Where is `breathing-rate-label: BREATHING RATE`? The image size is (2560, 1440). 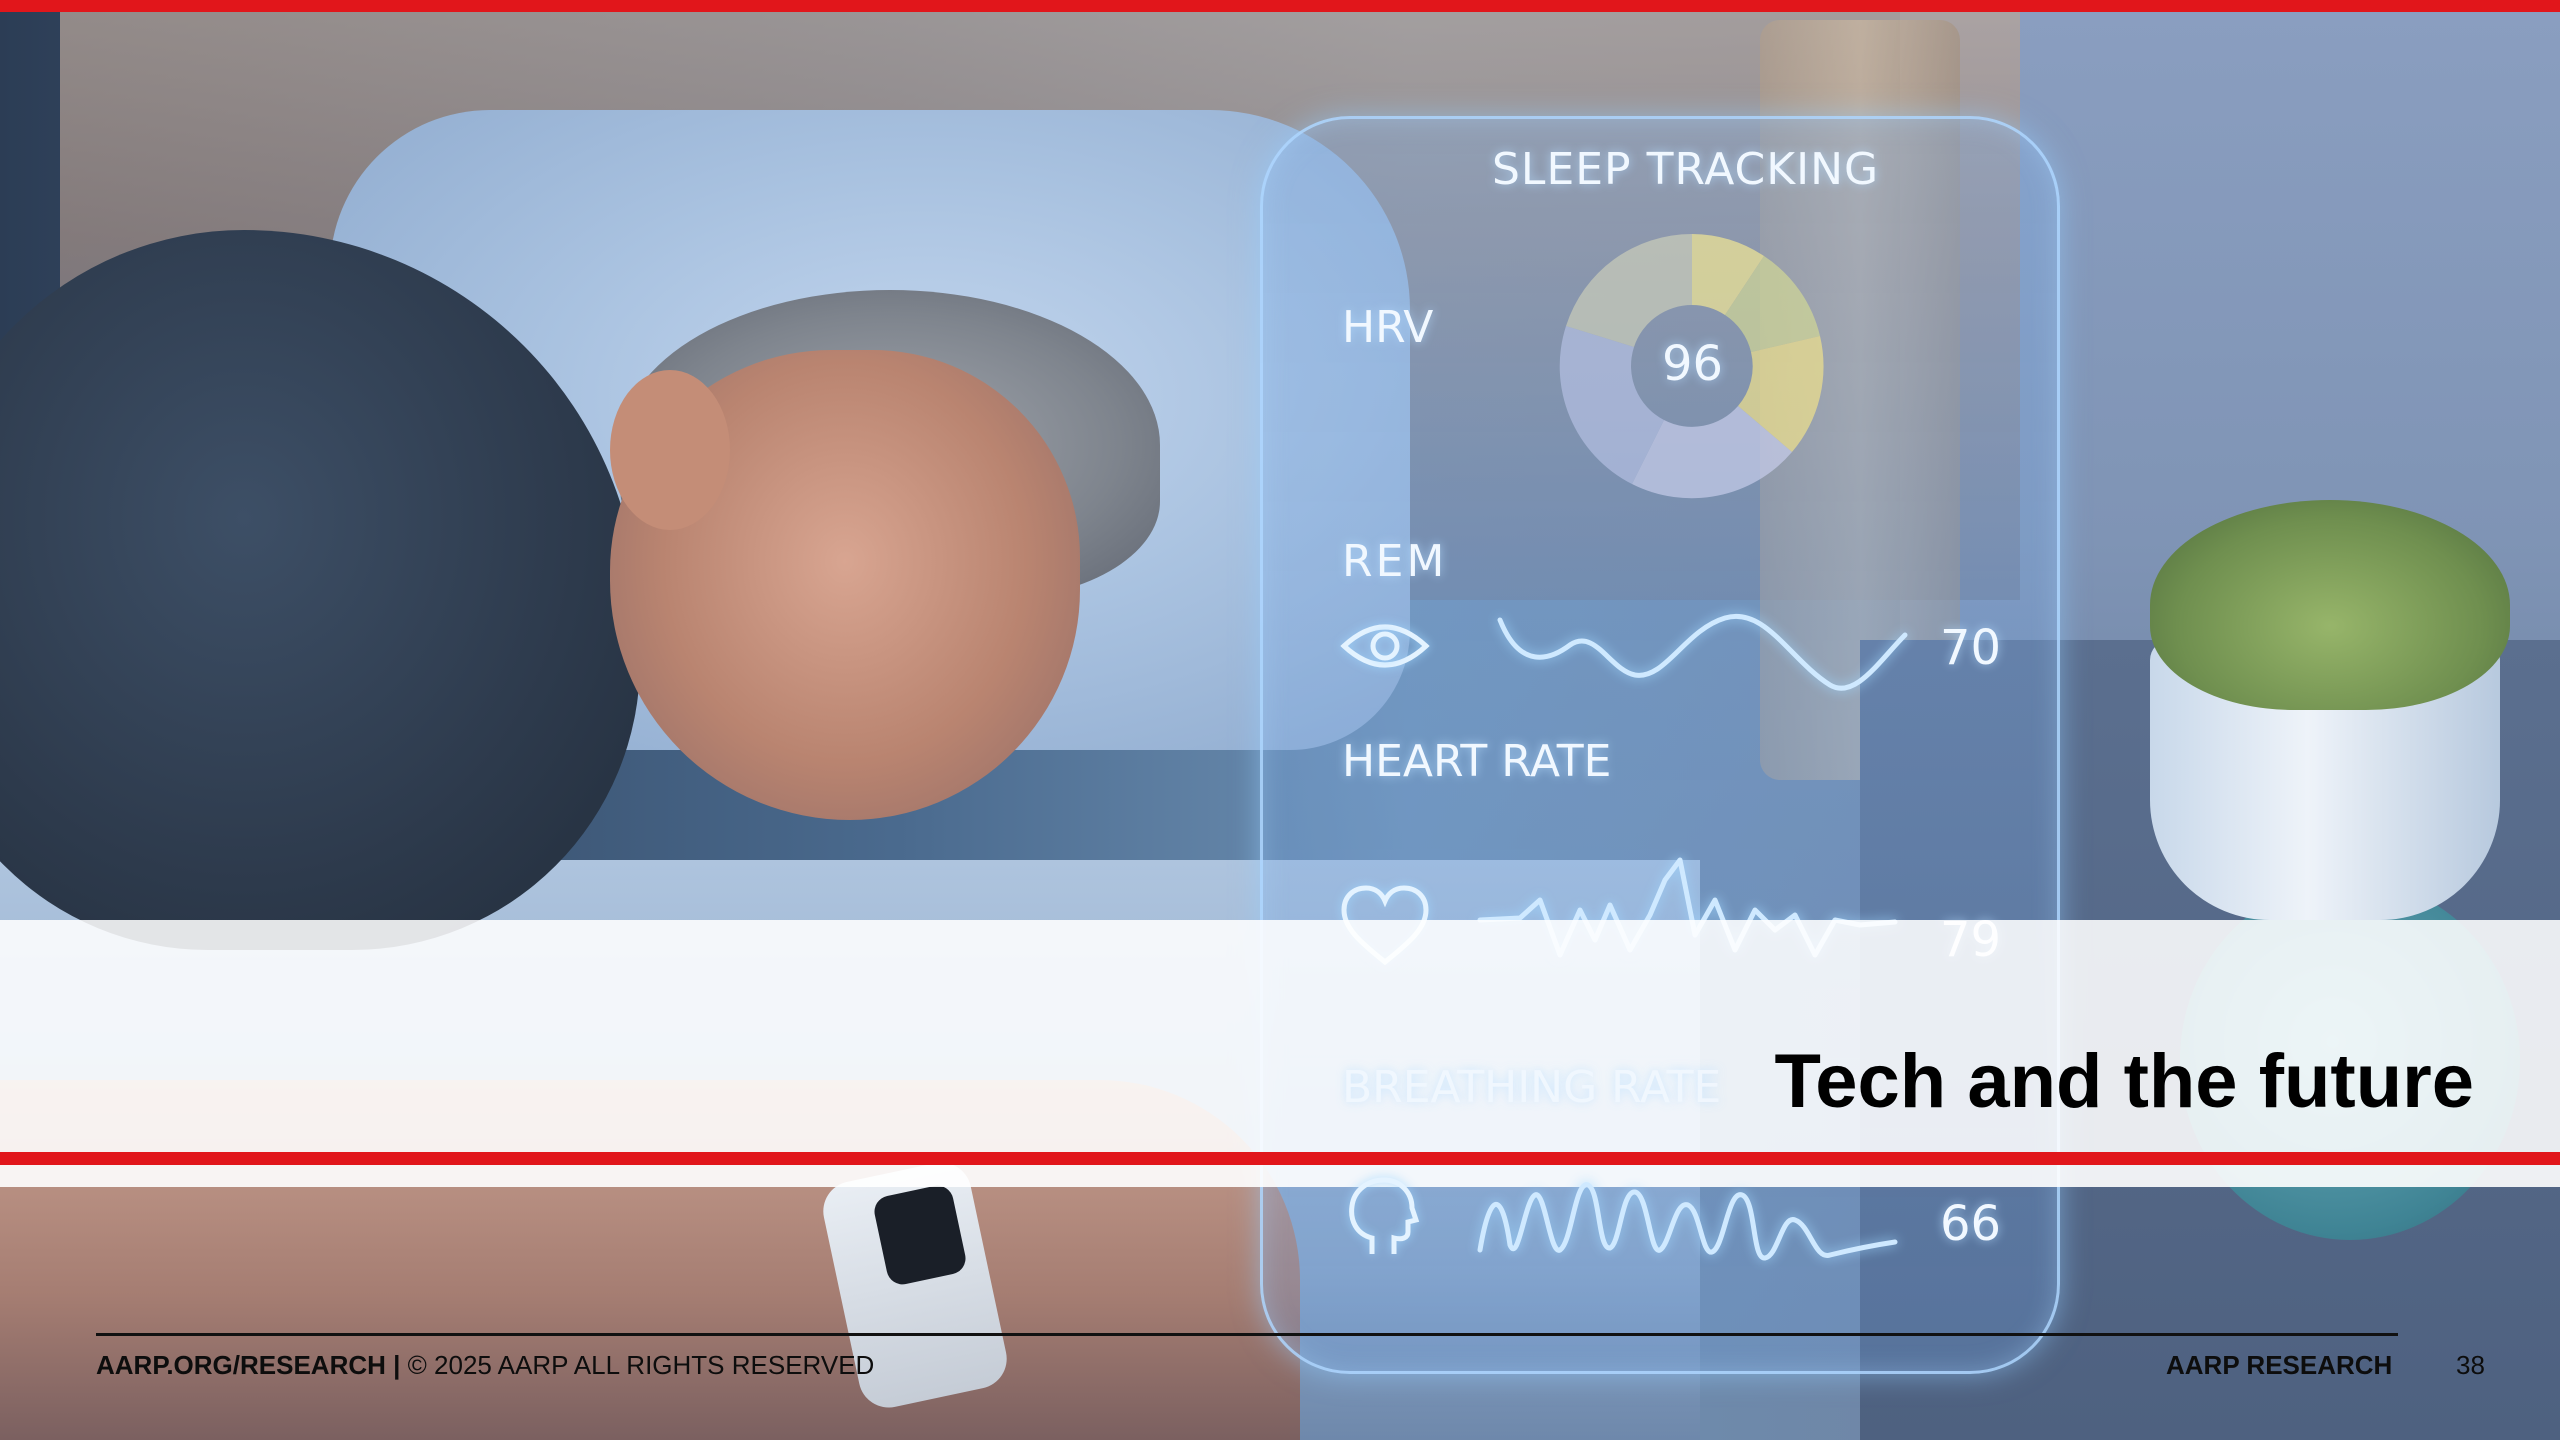 breathing-rate-label: BREATHING RATE is located at coordinates (1532, 1087).